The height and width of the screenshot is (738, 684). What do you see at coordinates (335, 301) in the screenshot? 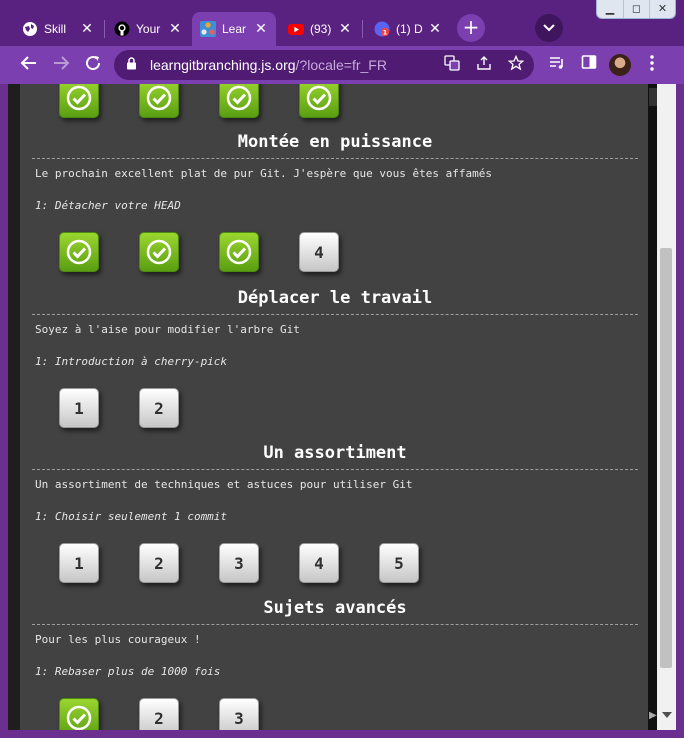
I see `section-title: Déplacer le travail` at bounding box center [335, 301].